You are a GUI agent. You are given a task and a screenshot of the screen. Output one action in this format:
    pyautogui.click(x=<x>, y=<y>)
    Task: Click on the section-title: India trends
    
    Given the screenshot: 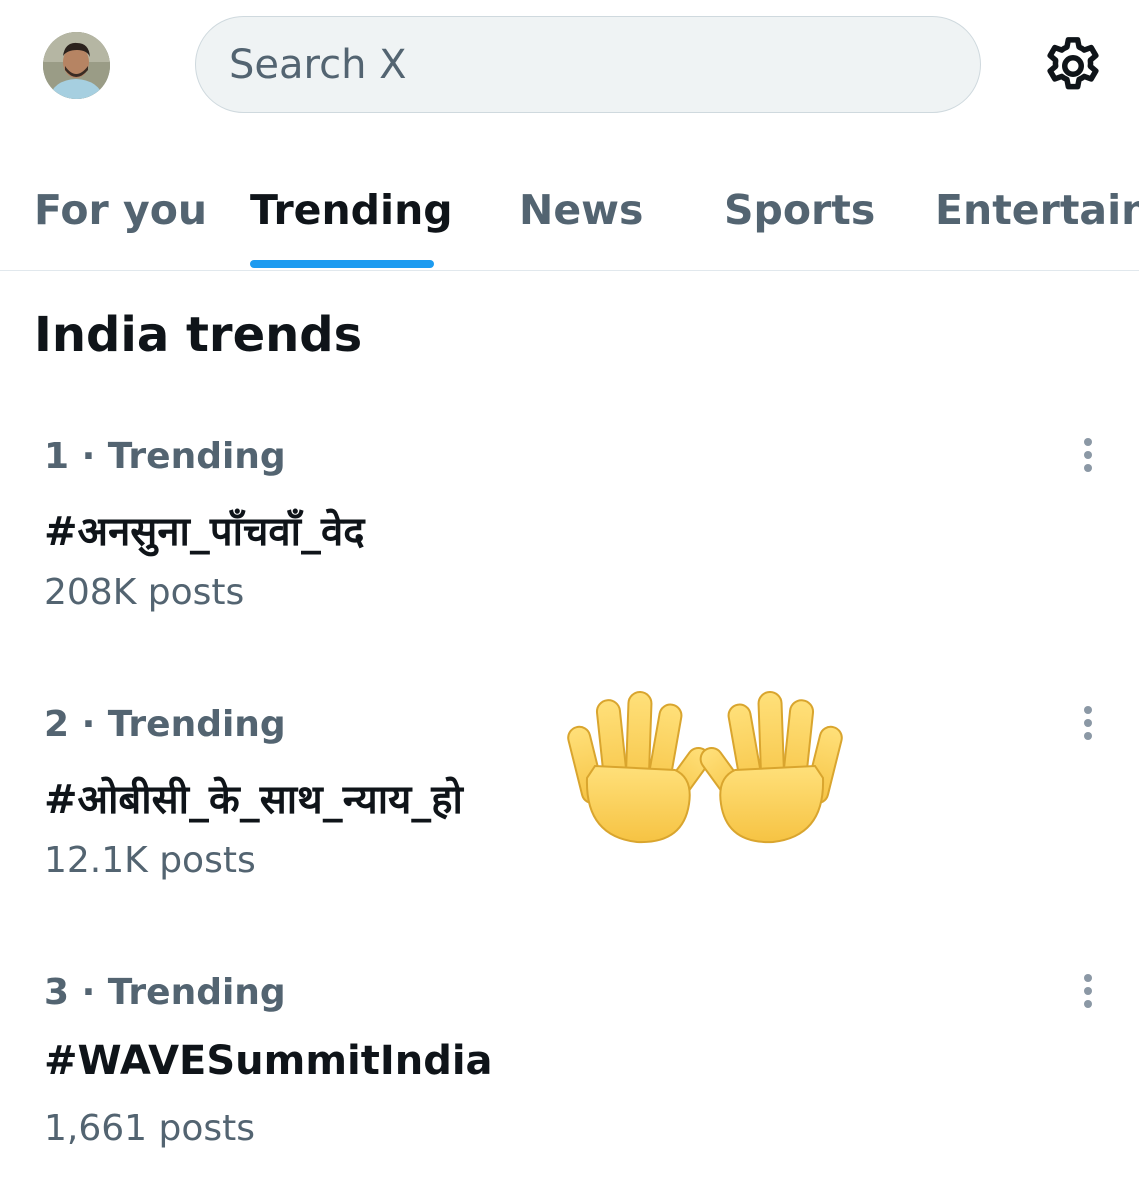 What is the action you would take?
    pyautogui.click(x=198, y=335)
    